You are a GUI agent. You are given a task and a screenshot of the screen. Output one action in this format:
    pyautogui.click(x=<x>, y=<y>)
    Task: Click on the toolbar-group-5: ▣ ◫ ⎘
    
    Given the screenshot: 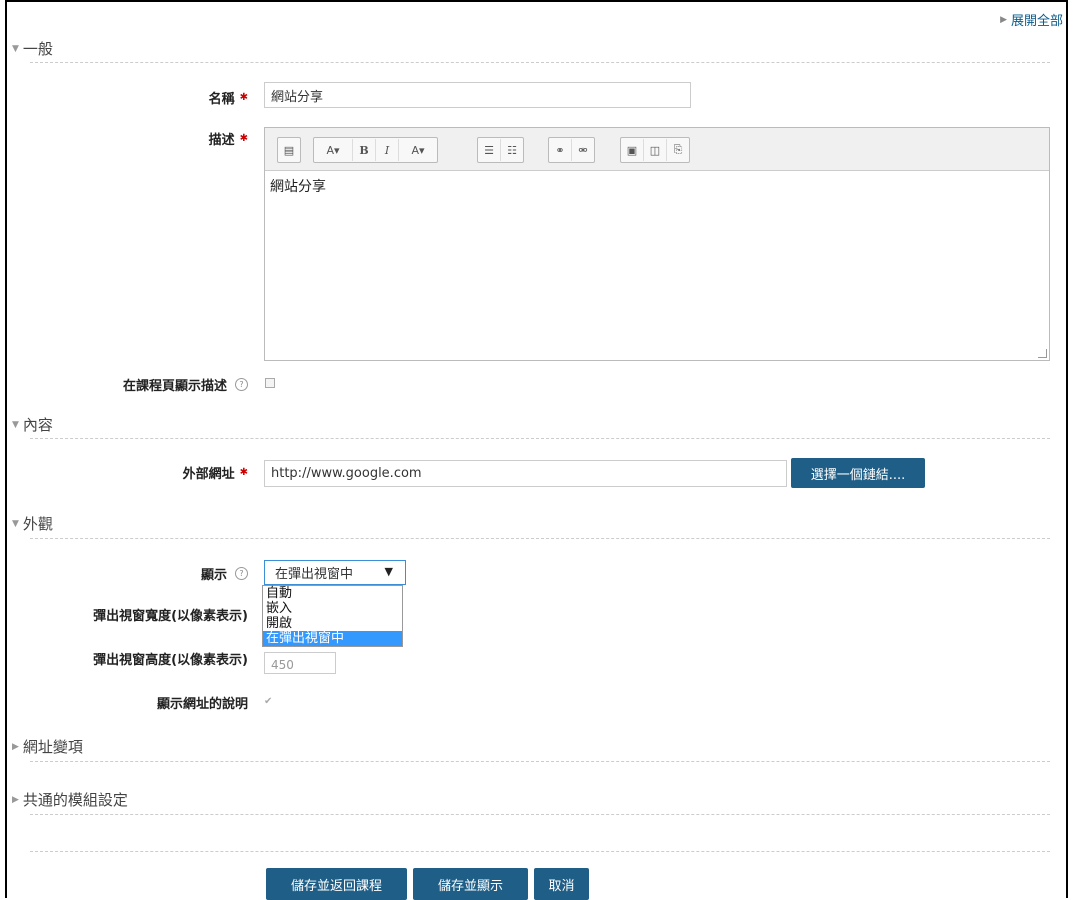 What is the action you would take?
    pyautogui.click(x=655, y=150)
    